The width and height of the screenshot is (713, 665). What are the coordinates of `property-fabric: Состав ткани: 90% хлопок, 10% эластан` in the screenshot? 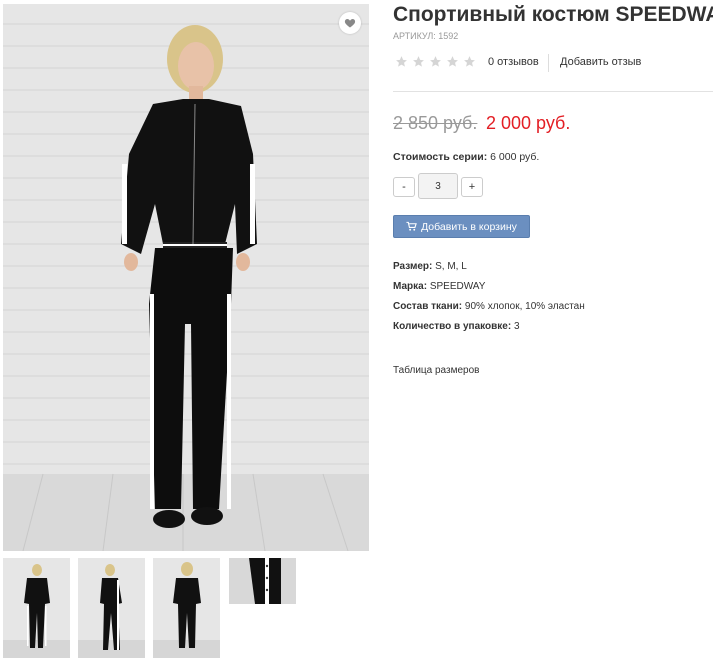 It's located at (489, 311).